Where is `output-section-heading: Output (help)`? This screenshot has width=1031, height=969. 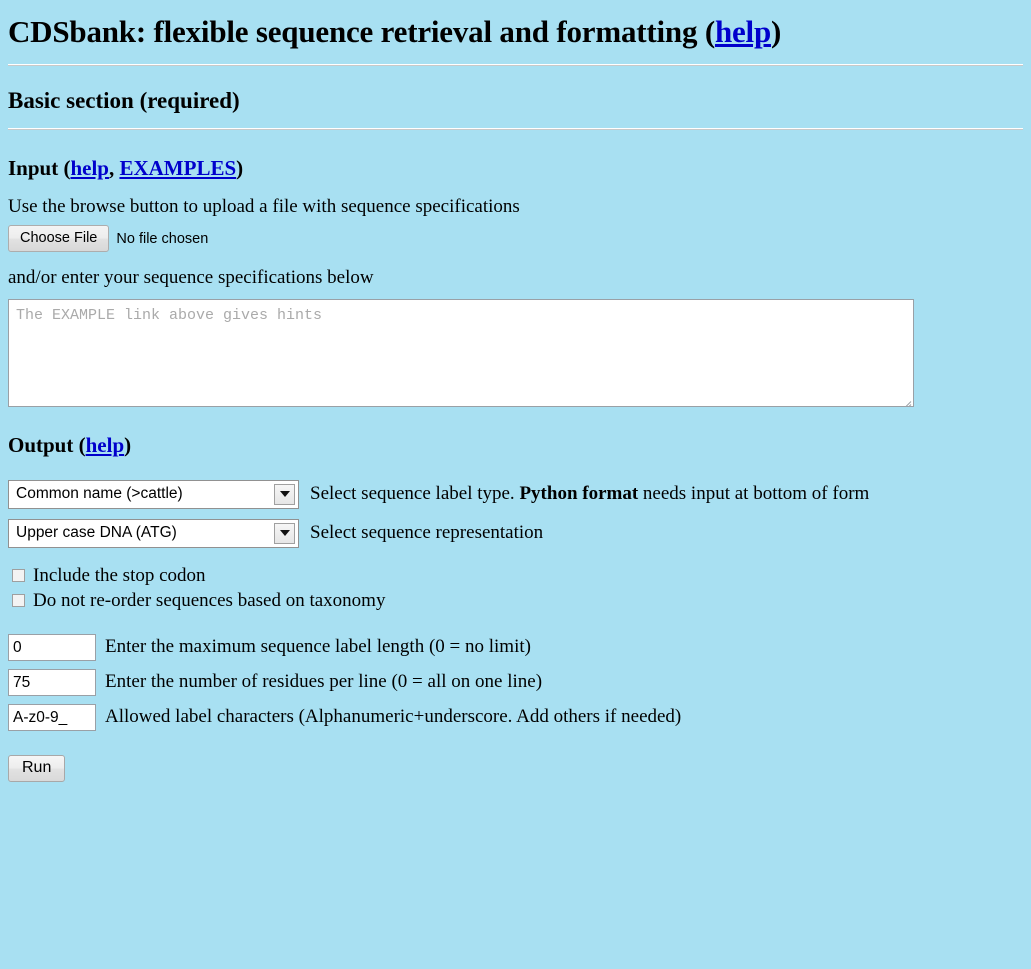 output-section-heading: Output (help) is located at coordinates (515, 445).